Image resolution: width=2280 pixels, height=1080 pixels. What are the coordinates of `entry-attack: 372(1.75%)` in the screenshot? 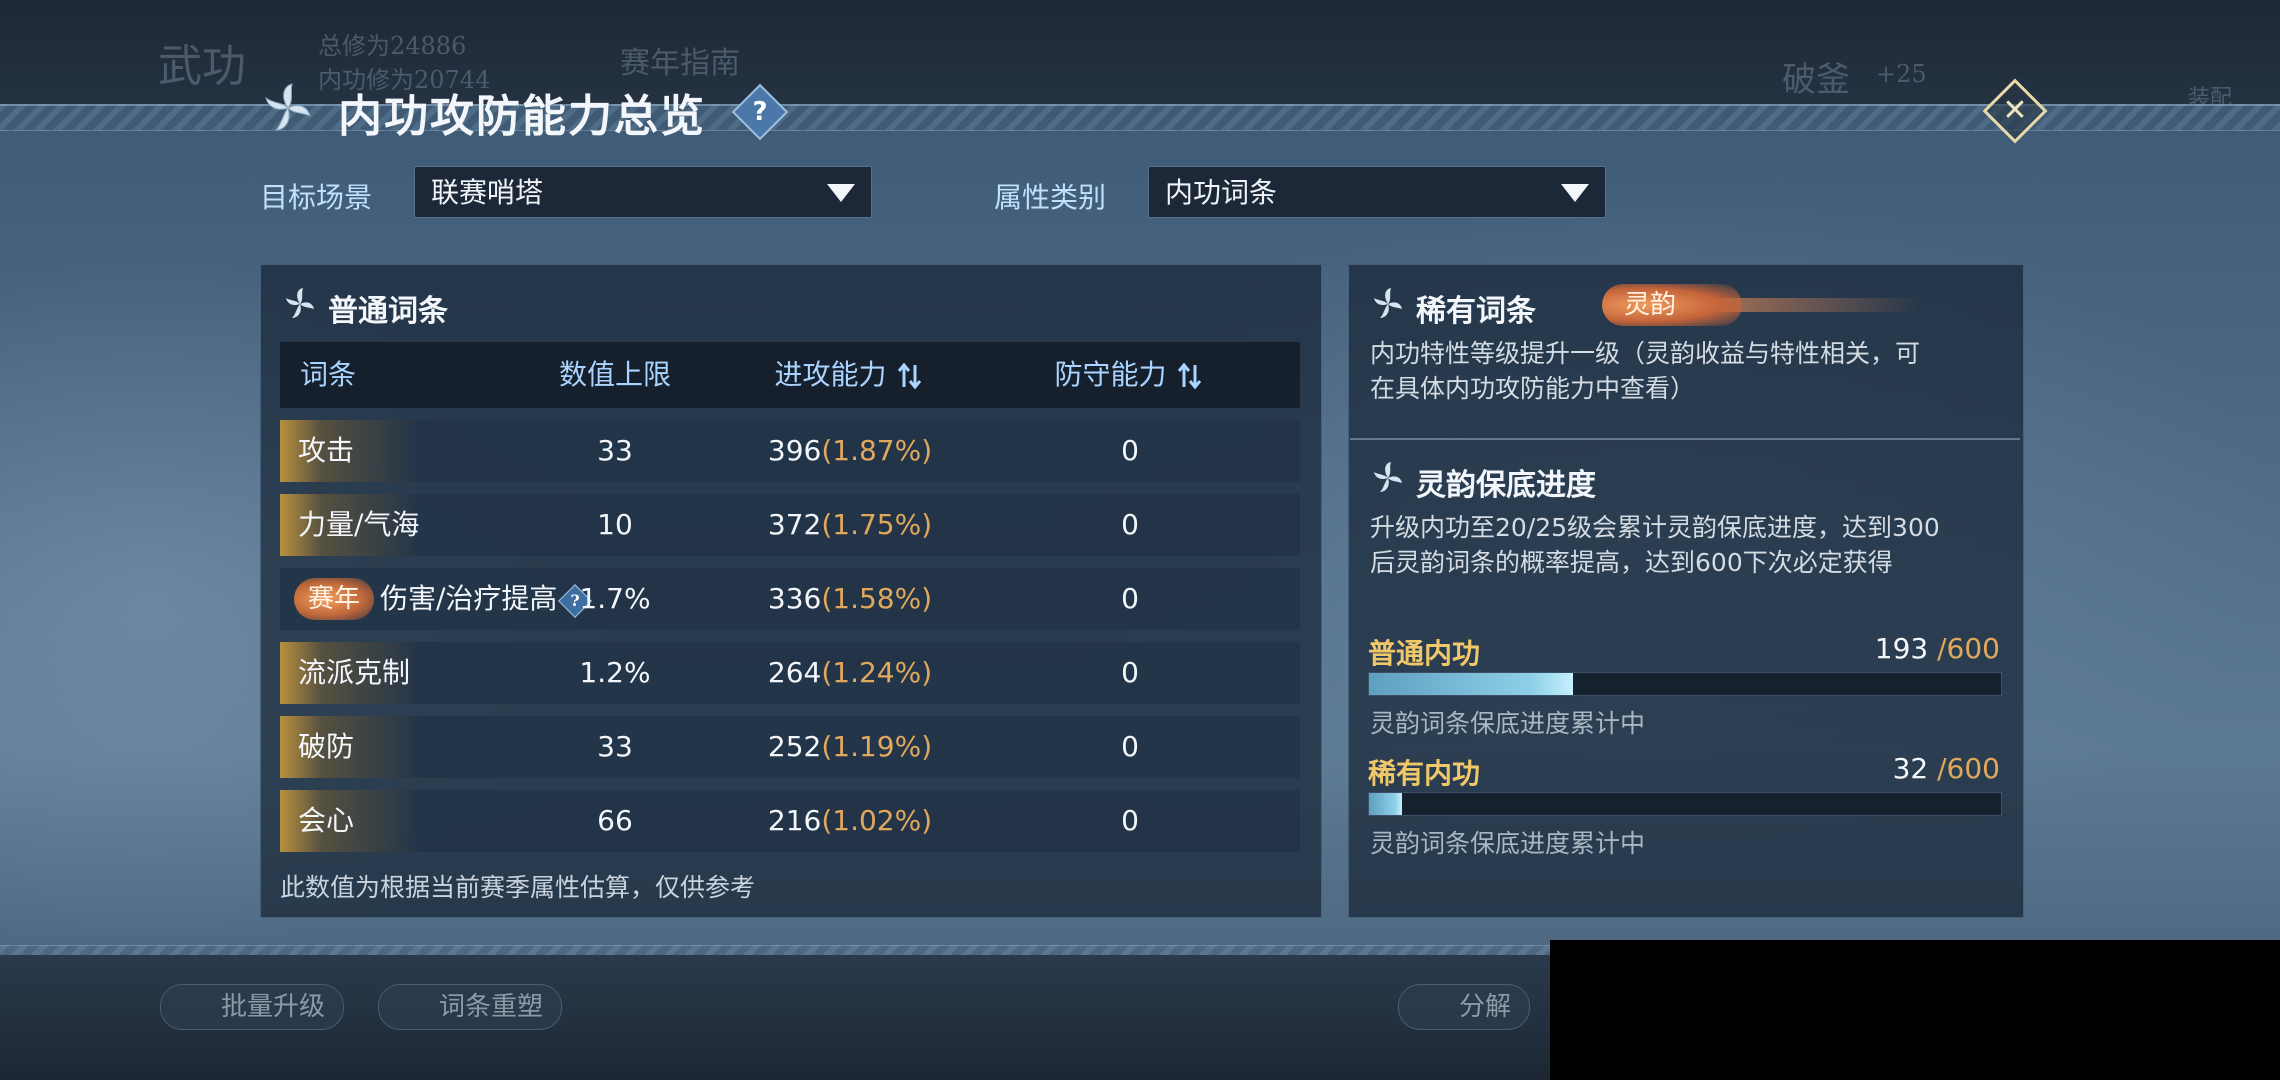 It's located at (850, 525).